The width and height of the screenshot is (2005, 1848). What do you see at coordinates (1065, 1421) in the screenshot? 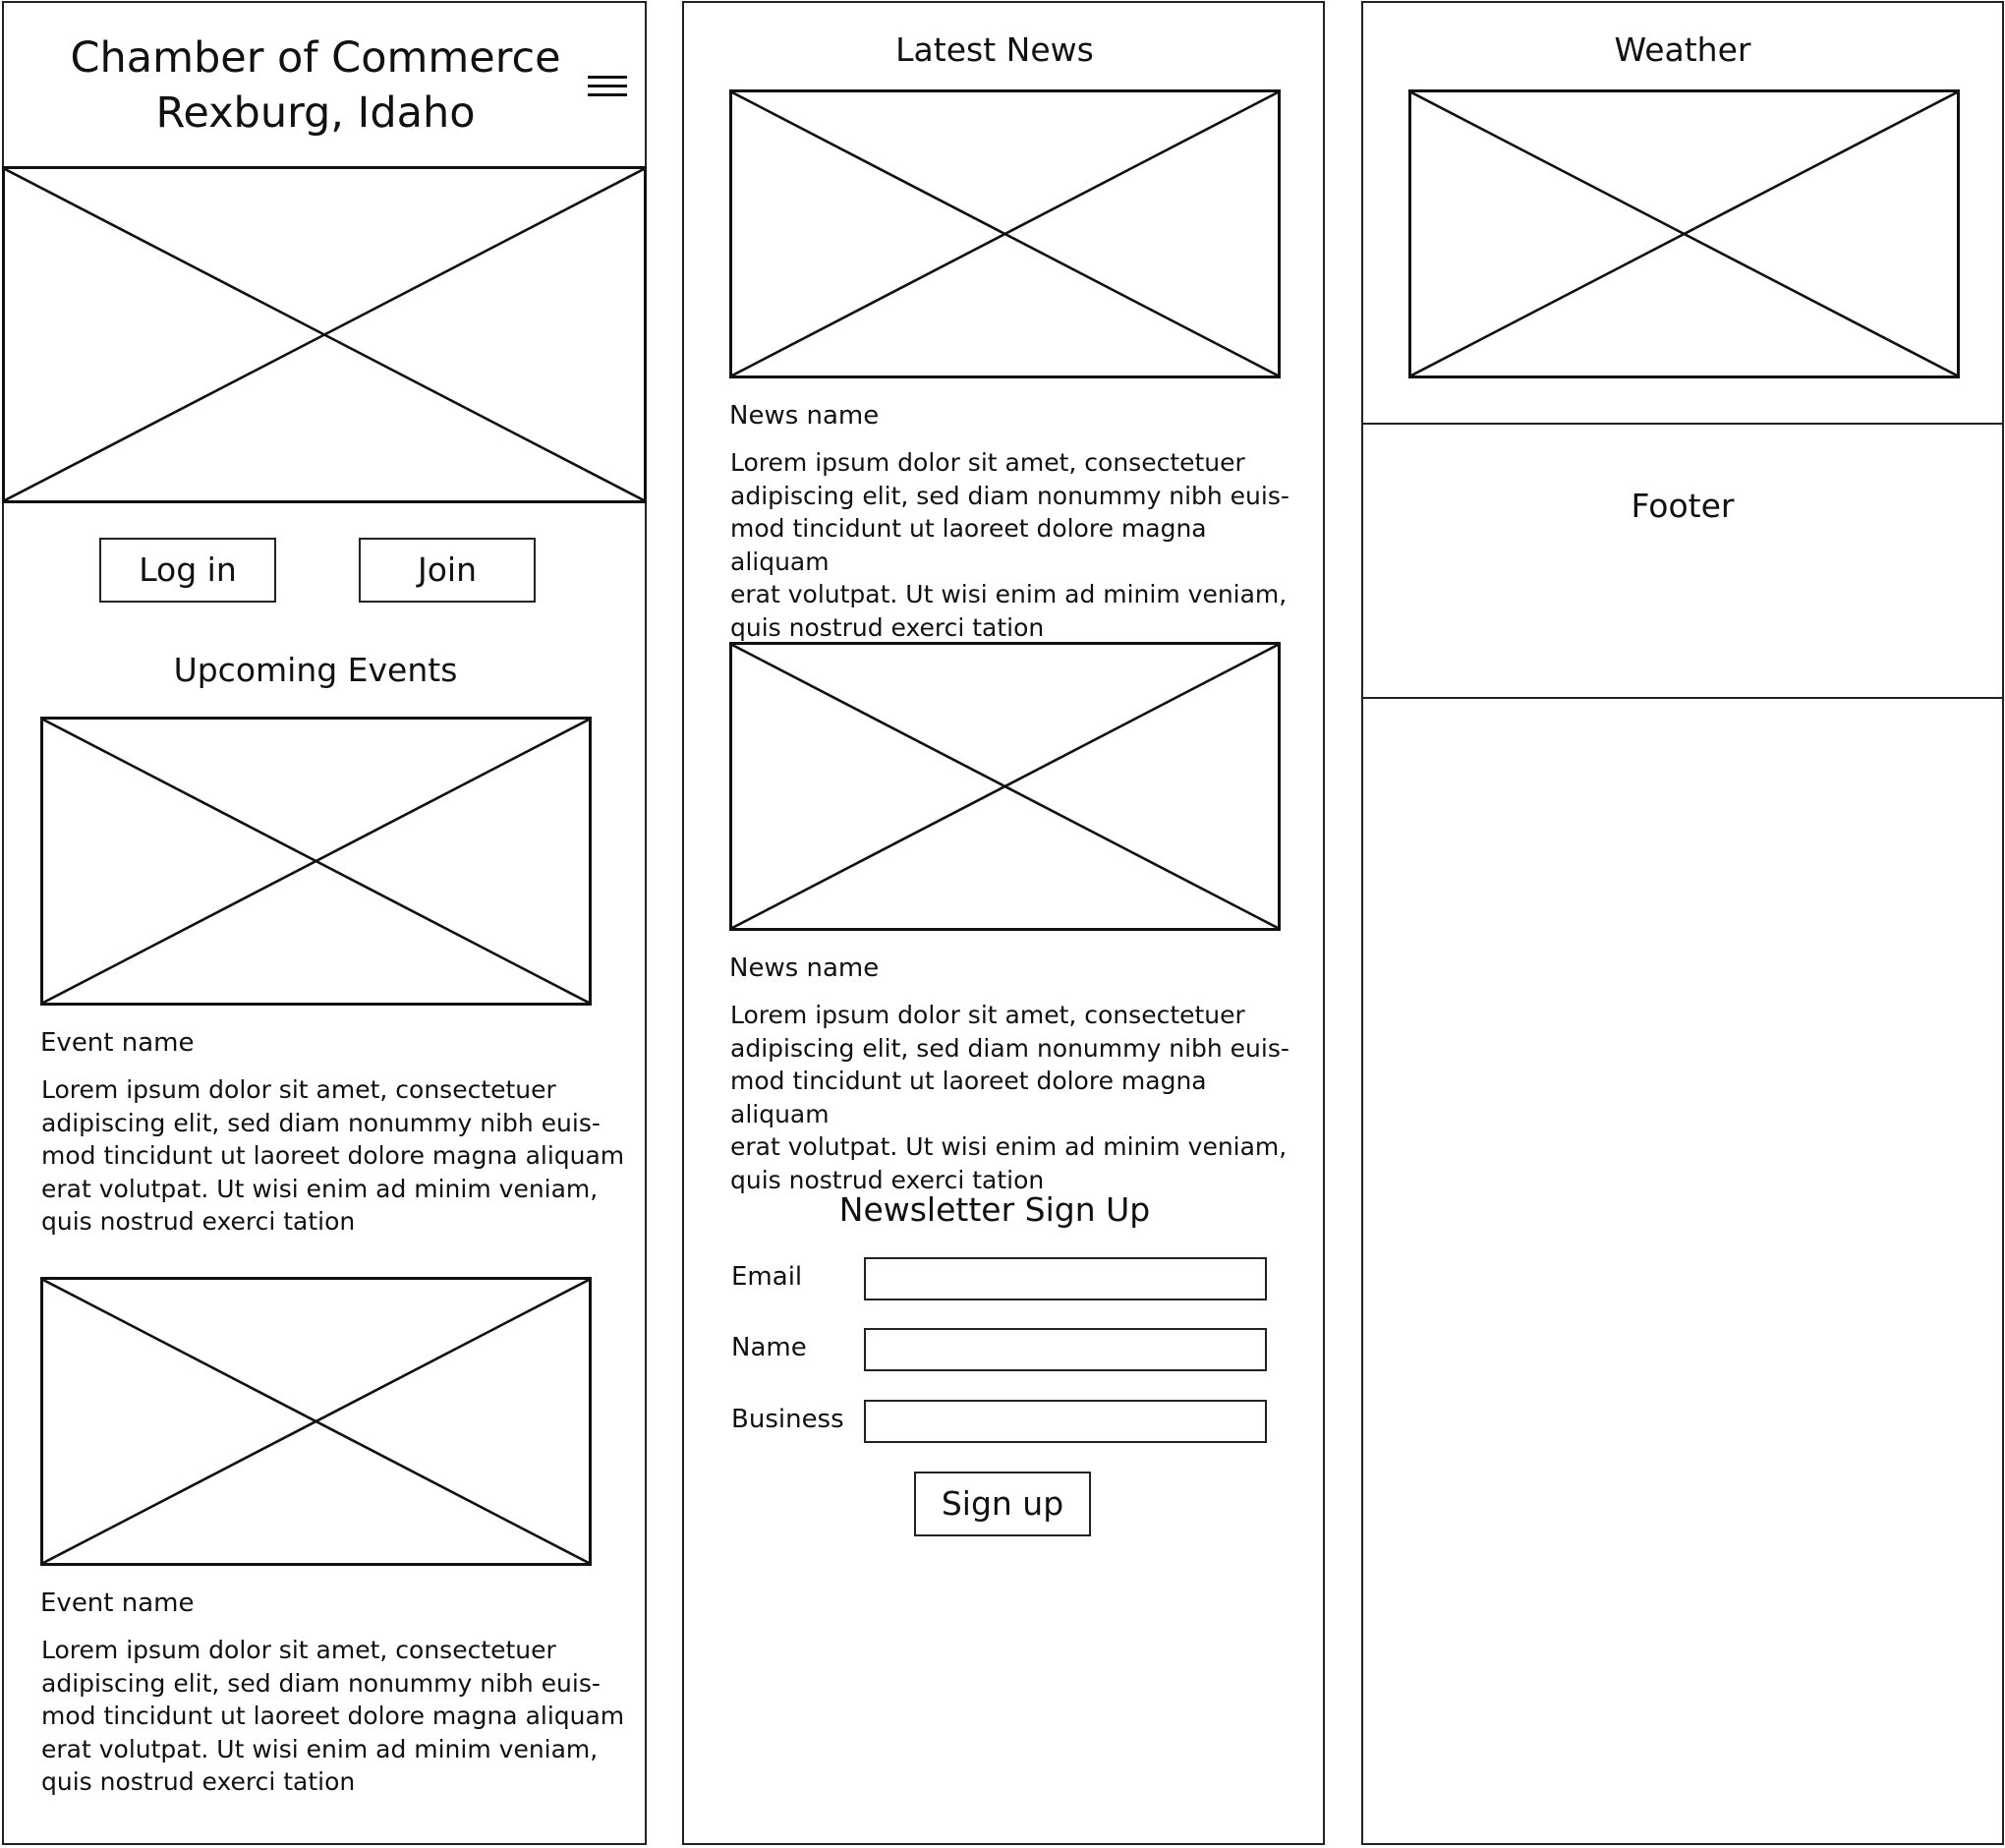
I see `business-field` at bounding box center [1065, 1421].